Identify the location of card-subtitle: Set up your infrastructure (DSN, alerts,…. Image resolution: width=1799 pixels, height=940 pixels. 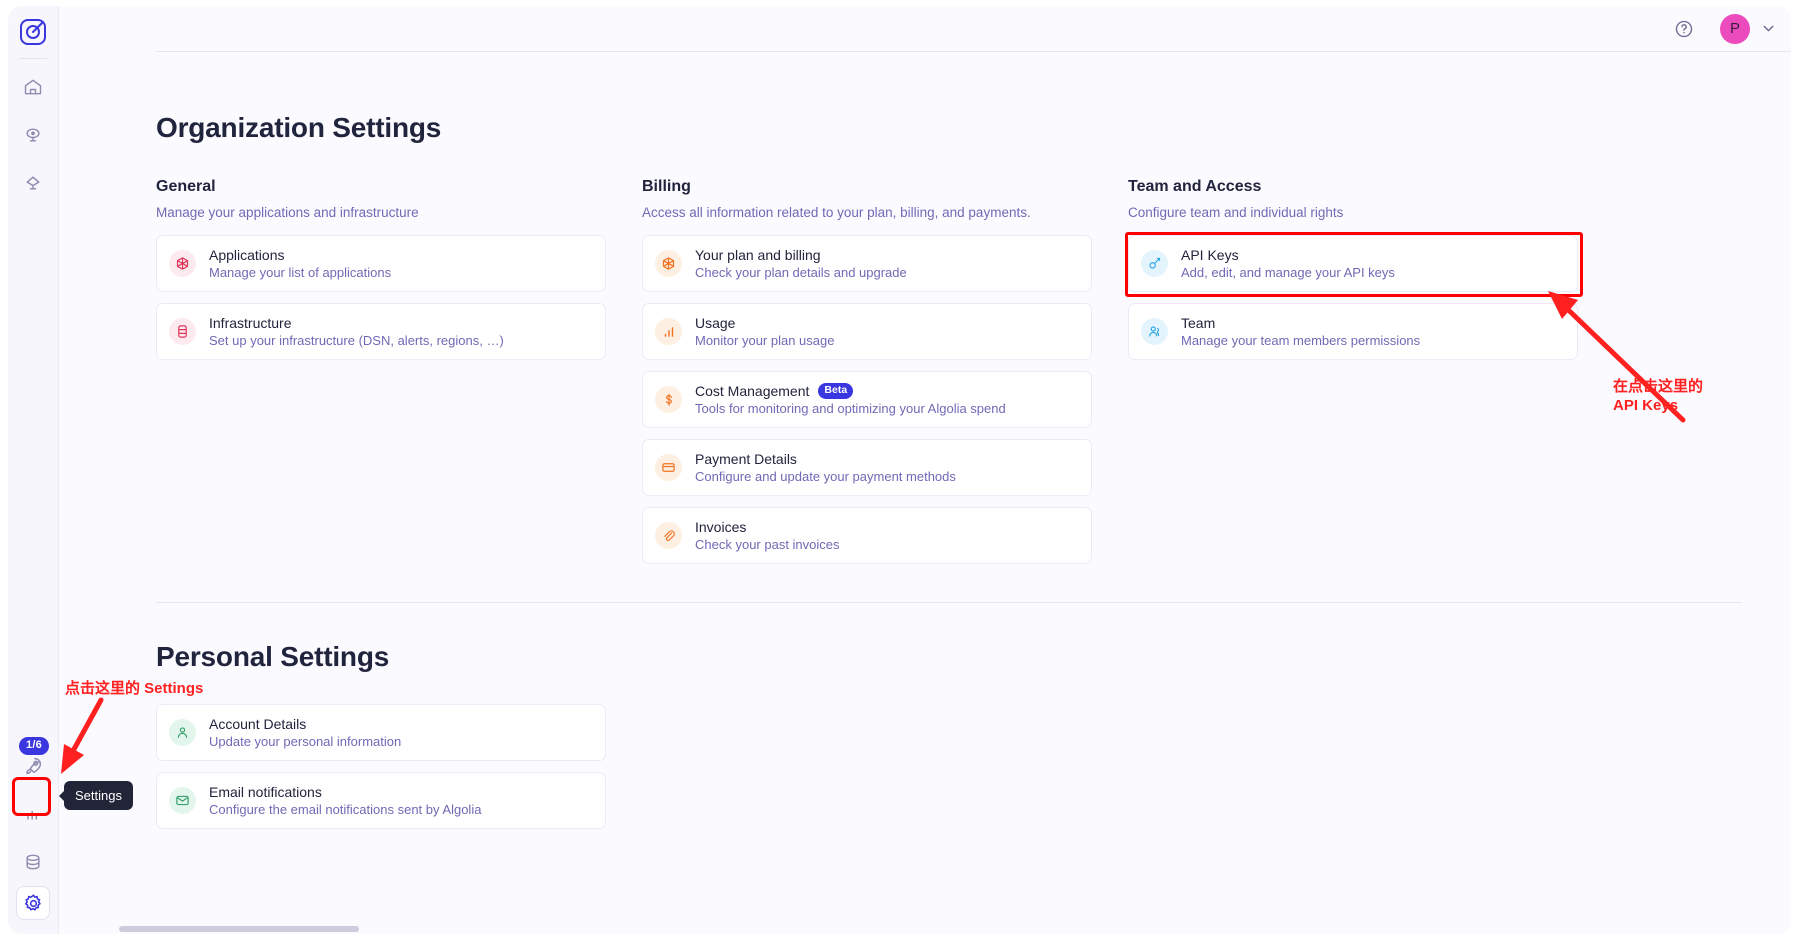
(356, 340).